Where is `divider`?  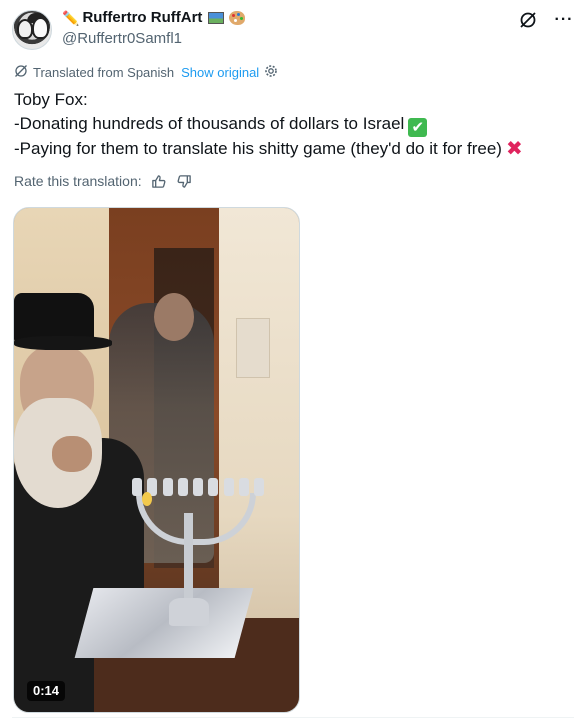 divider is located at coordinates (293, 717).